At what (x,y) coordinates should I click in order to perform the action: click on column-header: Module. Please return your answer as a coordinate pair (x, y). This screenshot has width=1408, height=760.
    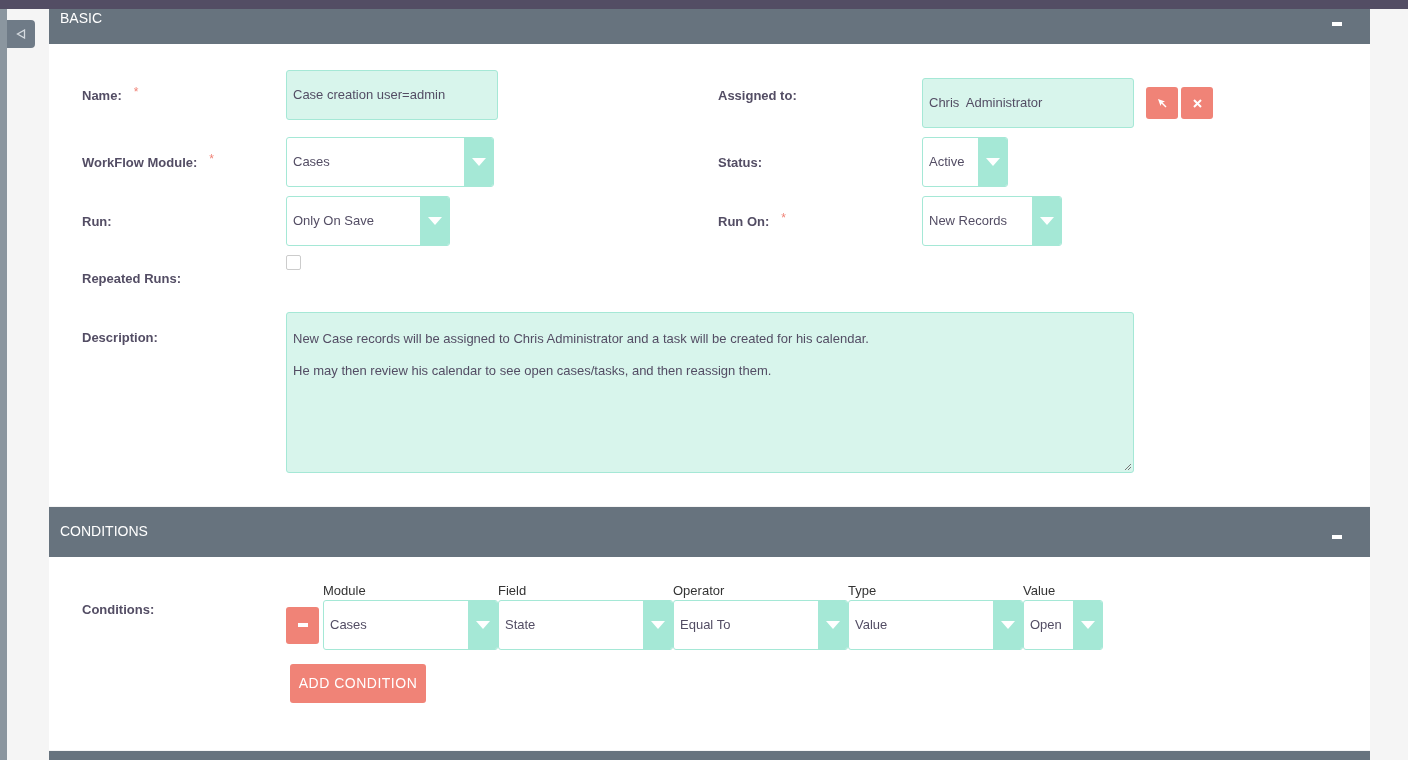
    Looking at the image, I should click on (344, 590).